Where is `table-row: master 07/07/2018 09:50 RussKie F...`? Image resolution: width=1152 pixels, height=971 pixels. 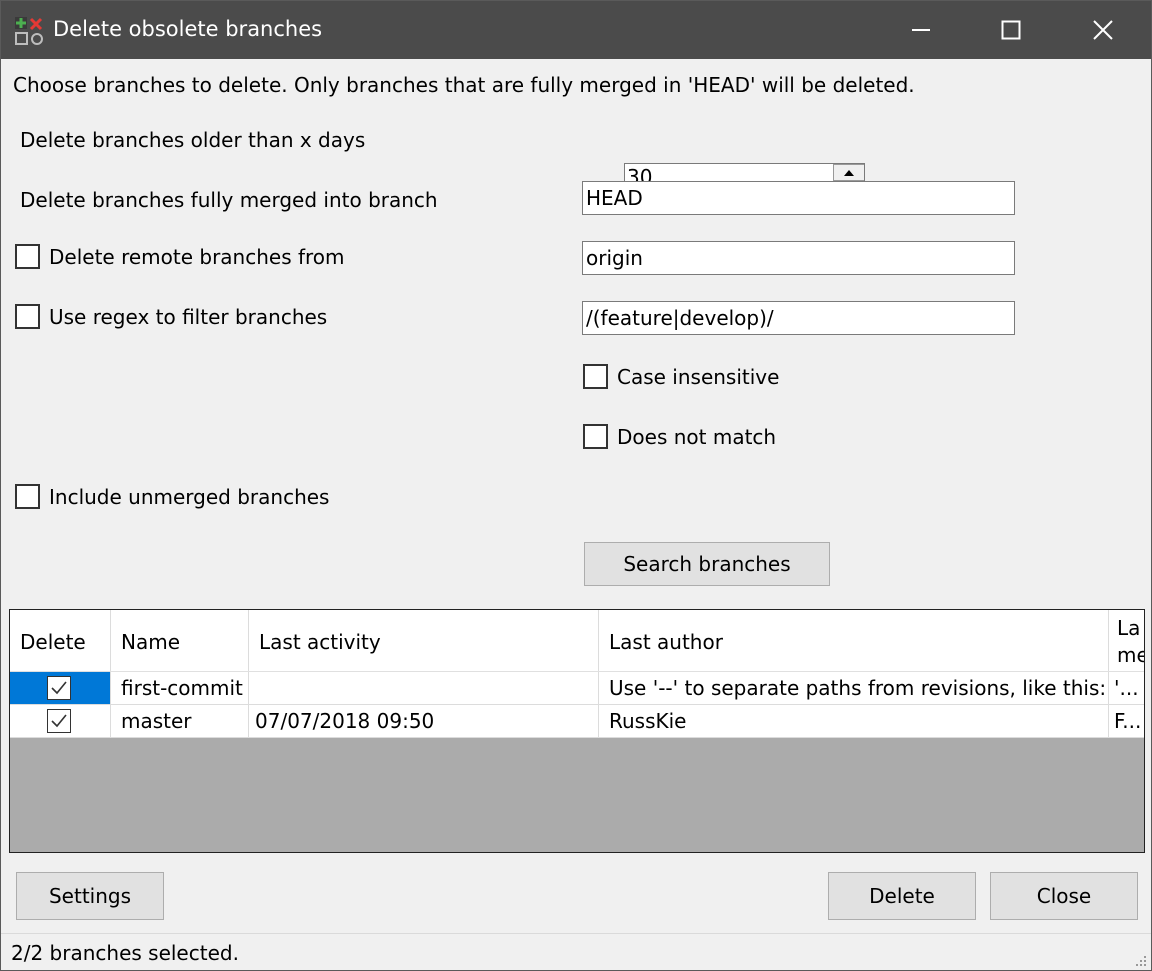 table-row: master 07/07/2018 09:50 RussKie F... is located at coordinates (577, 721).